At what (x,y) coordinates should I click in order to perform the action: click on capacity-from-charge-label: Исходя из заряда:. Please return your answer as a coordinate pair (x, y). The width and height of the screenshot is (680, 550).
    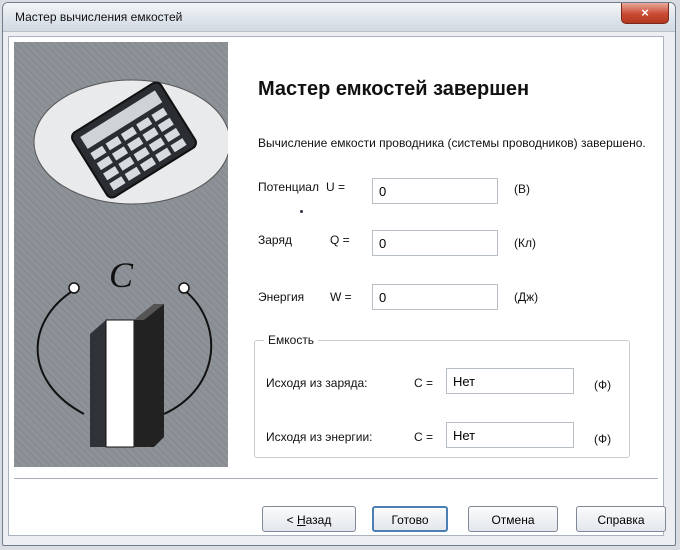
    Looking at the image, I should click on (317, 383).